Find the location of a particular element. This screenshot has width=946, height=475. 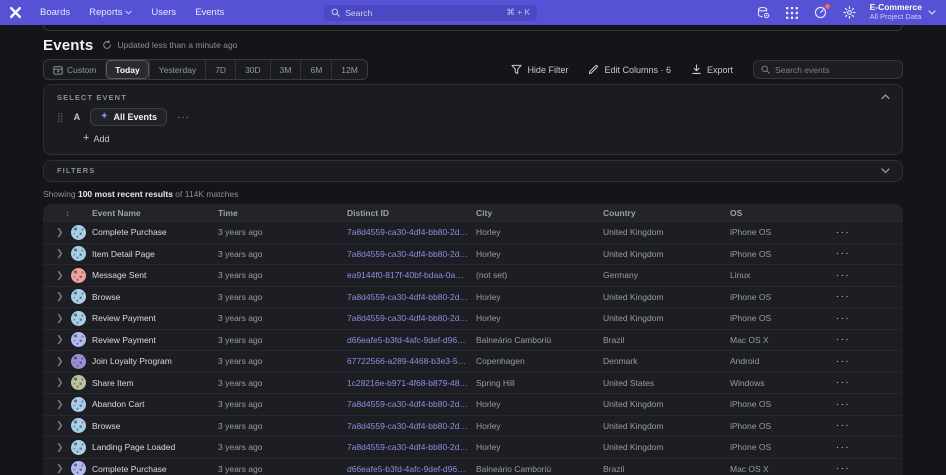

range-option-custom: Custom is located at coordinates (74, 69).